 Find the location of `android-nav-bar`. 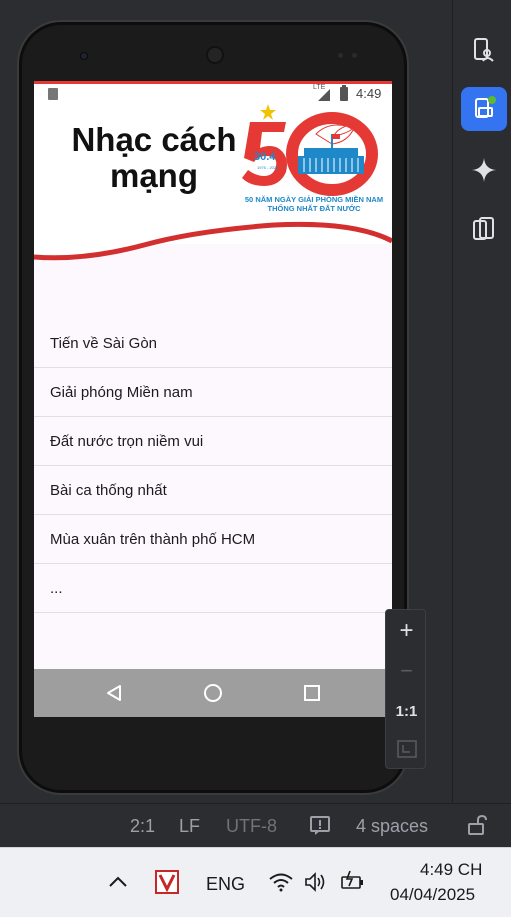

android-nav-bar is located at coordinates (213, 693).